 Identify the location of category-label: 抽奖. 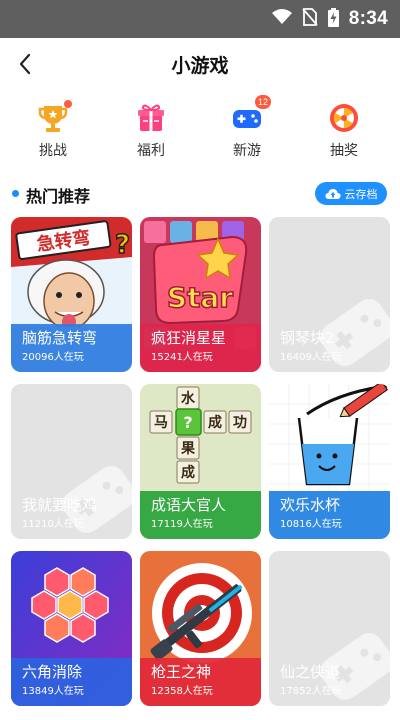
(344, 151).